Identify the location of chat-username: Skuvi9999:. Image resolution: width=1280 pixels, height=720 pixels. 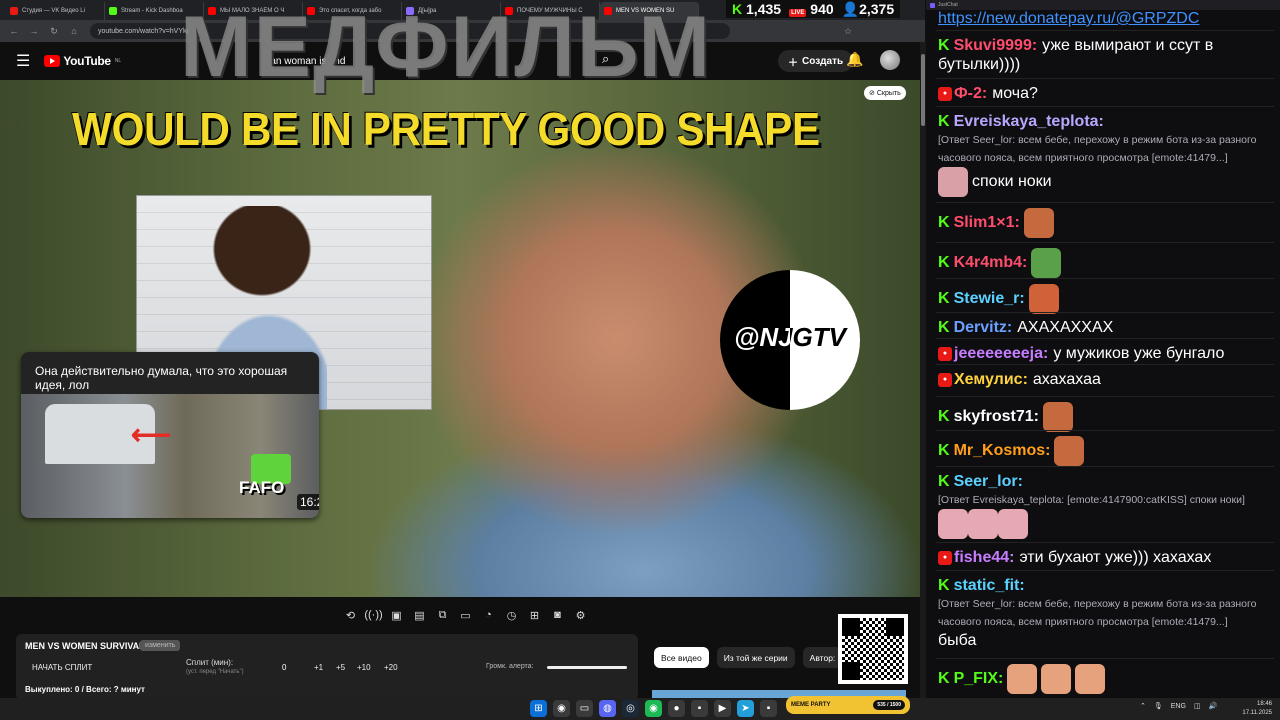
(996, 45).